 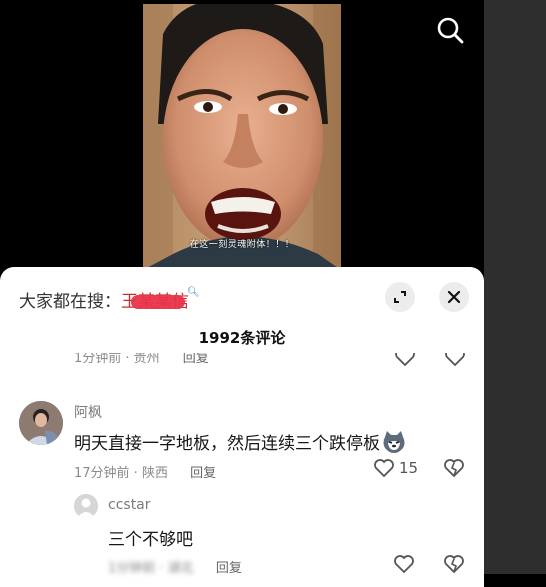 I want to click on comment-text: 明天直接一字地板，然后连续三个跌停板, so click(x=240, y=443).